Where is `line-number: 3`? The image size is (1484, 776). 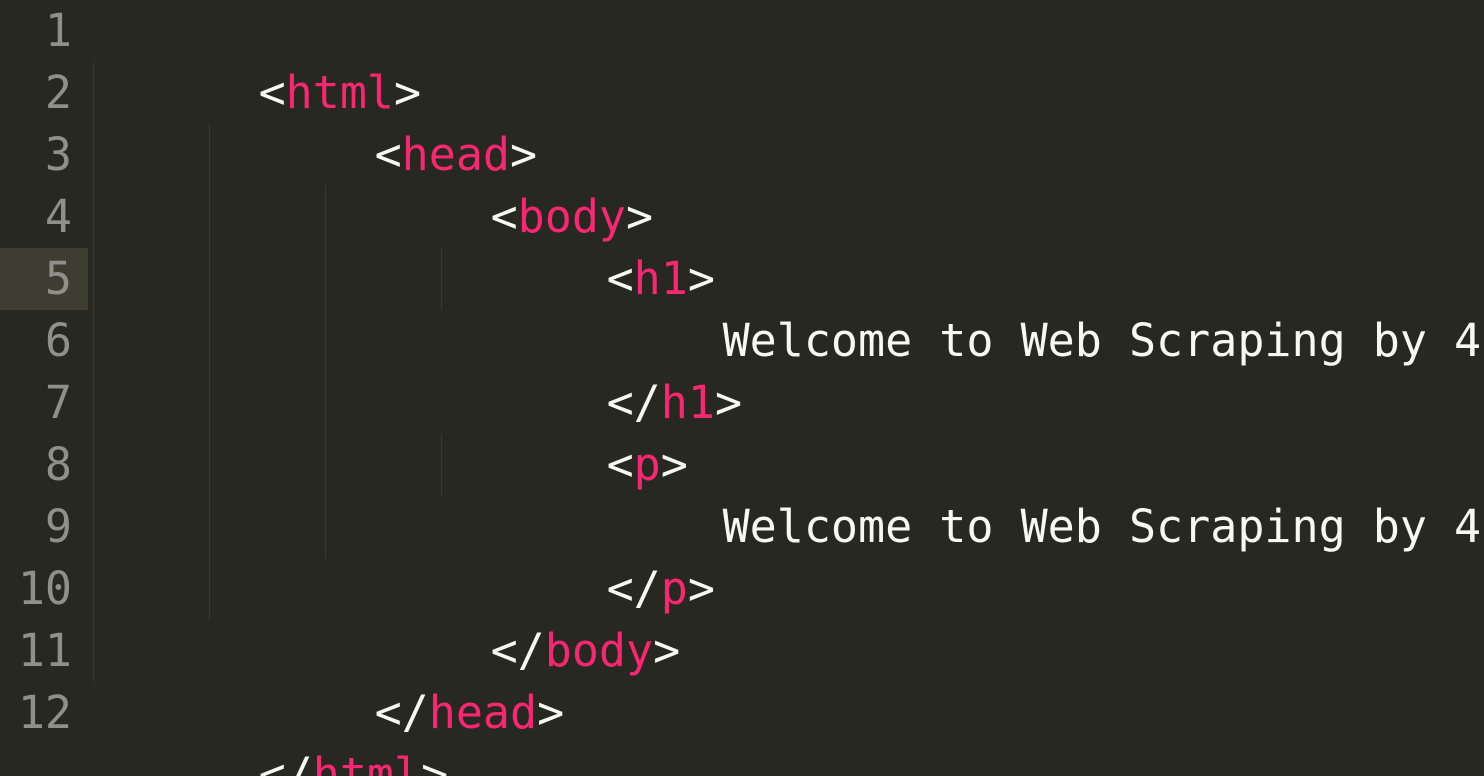
line-number: 3 is located at coordinates (58, 154).